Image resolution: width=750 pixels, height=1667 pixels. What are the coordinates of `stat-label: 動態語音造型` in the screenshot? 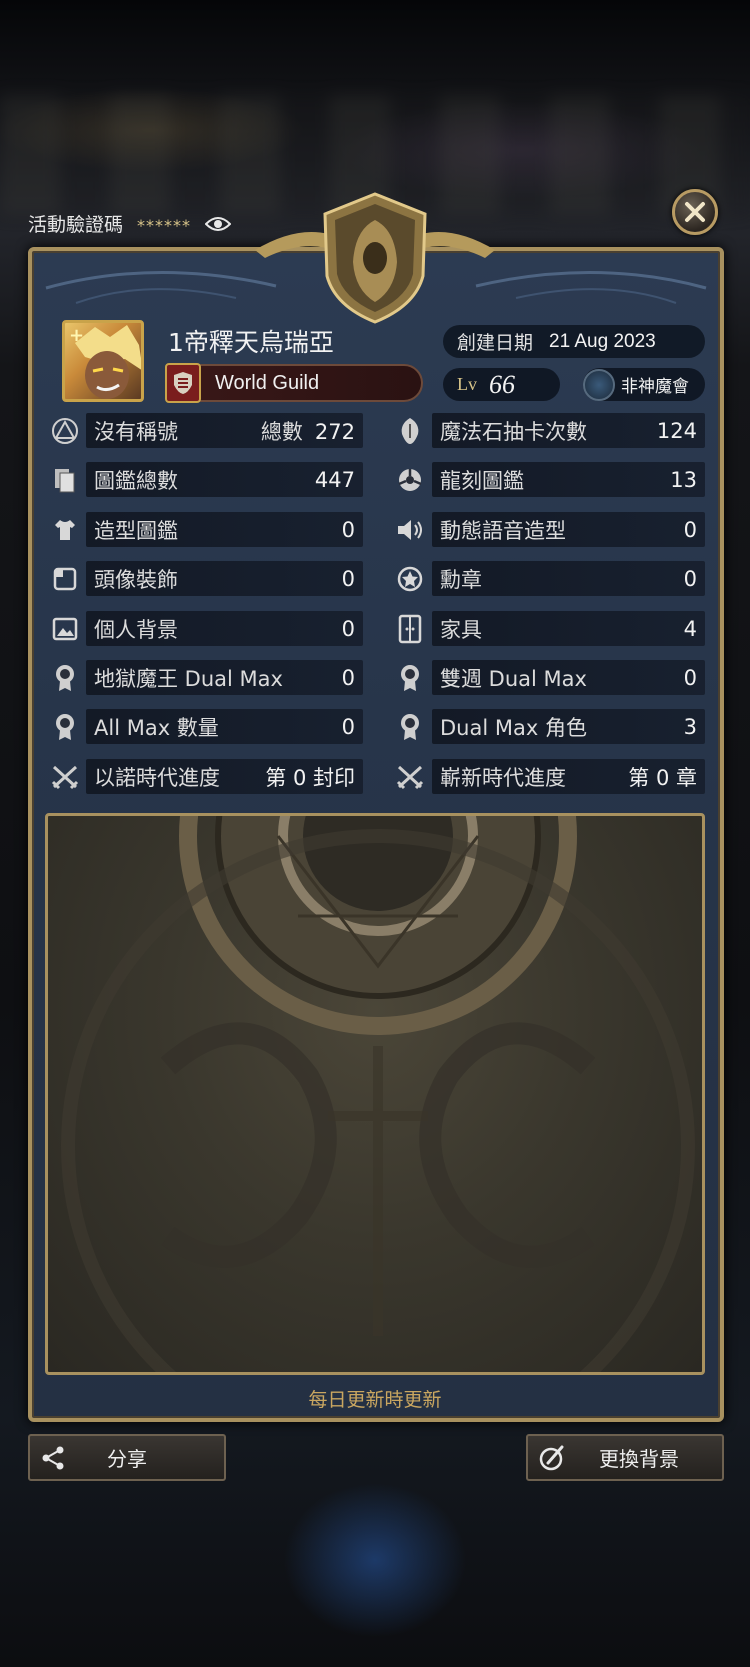 It's located at (503, 530).